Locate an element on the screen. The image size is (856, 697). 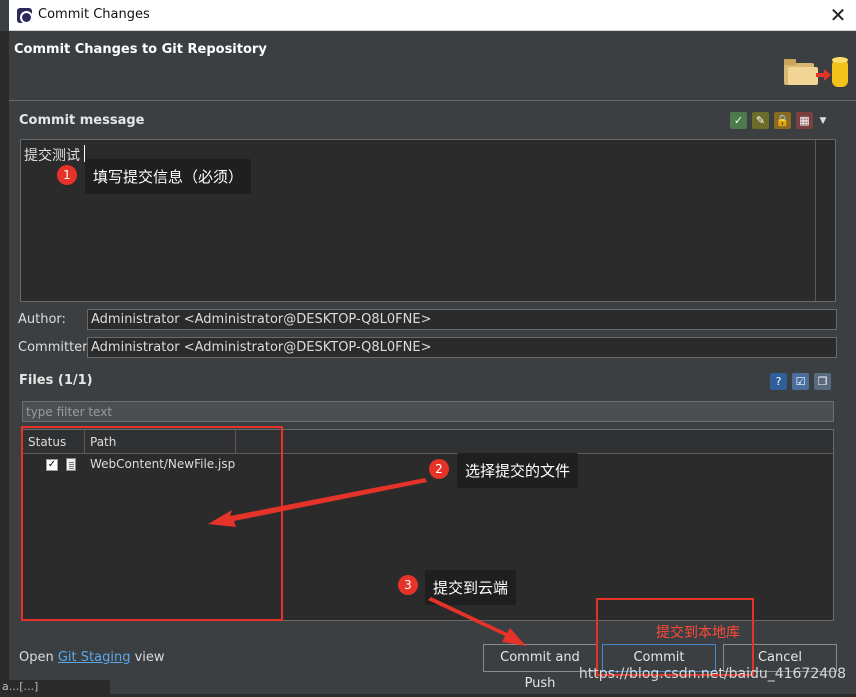
staging-view-hint: Open Git Staging view is located at coordinates (92, 657).